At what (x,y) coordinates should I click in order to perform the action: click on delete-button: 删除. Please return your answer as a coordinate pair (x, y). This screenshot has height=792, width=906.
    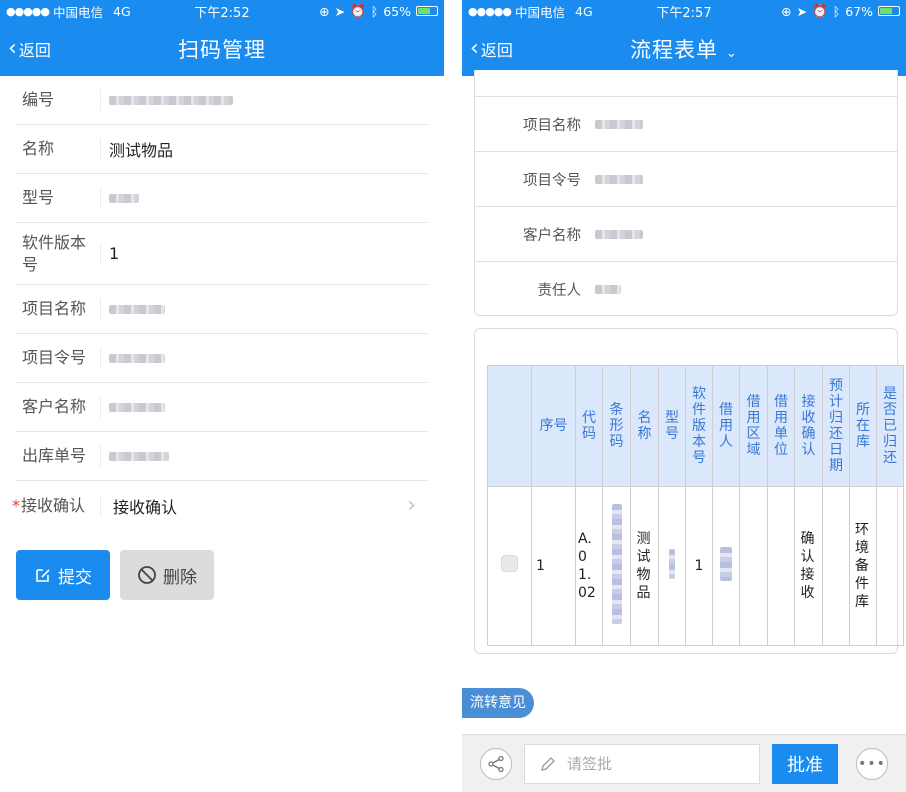
    Looking at the image, I should click on (167, 575).